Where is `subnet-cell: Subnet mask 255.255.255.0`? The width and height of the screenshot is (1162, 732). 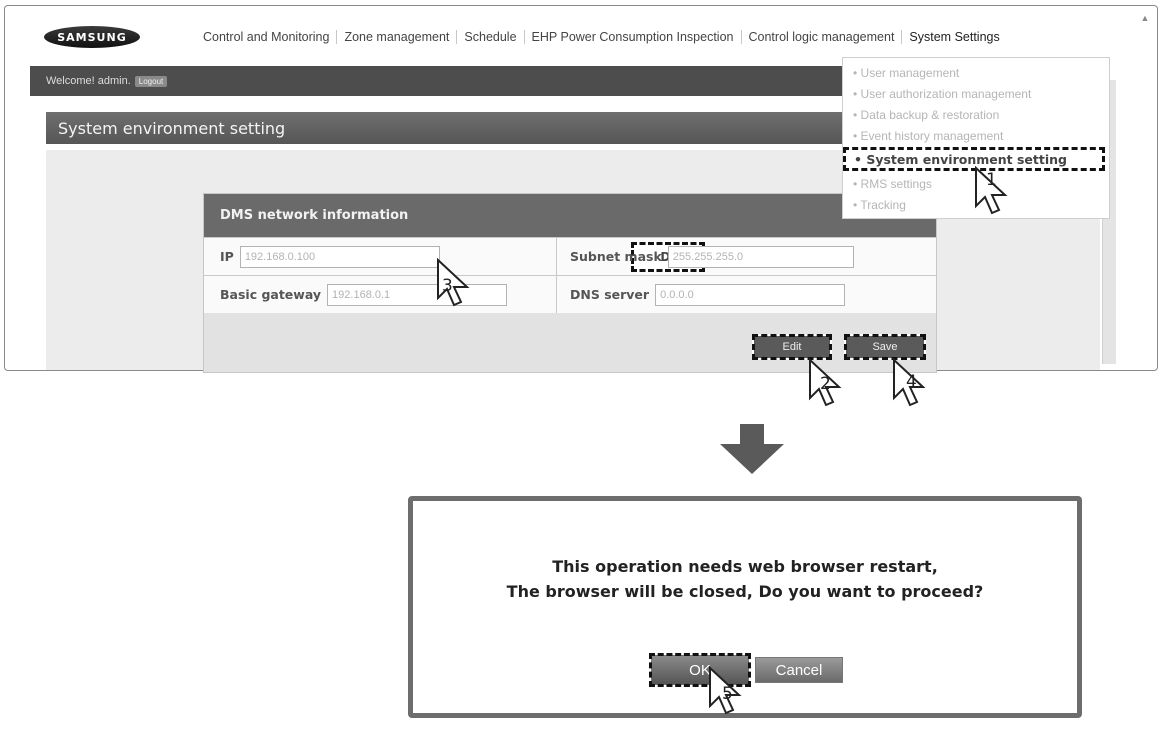 subnet-cell: Subnet mask 255.255.255.0 is located at coordinates (712, 256).